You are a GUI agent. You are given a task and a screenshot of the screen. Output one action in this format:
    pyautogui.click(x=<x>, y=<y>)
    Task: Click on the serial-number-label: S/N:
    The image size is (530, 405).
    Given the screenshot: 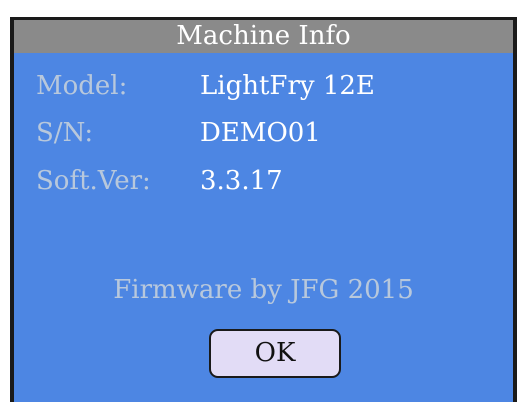 What is the action you would take?
    pyautogui.click(x=65, y=133)
    